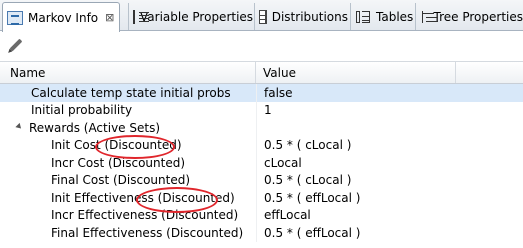 The width and height of the screenshot is (523, 248). I want to click on property-name: Rewards (Active Sets), so click(95, 127).